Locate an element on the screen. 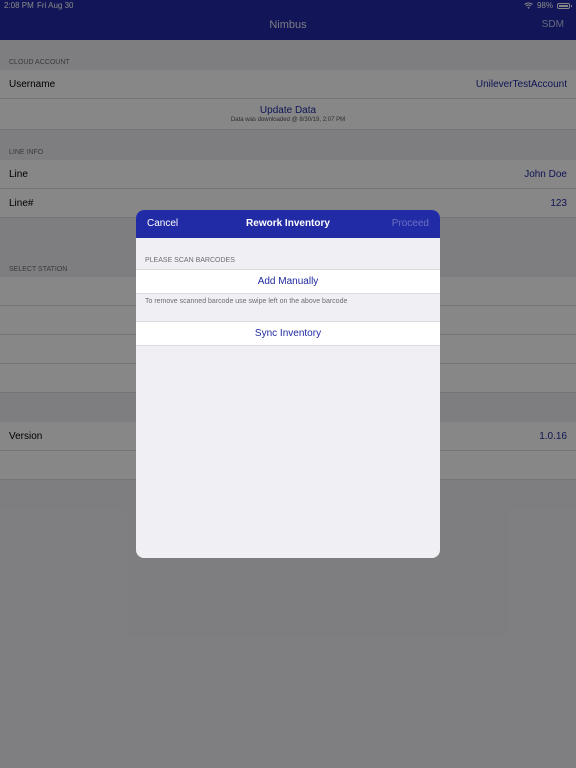 The height and width of the screenshot is (768, 576). sync-inventory-button: Sync Inventory is located at coordinates (288, 333).